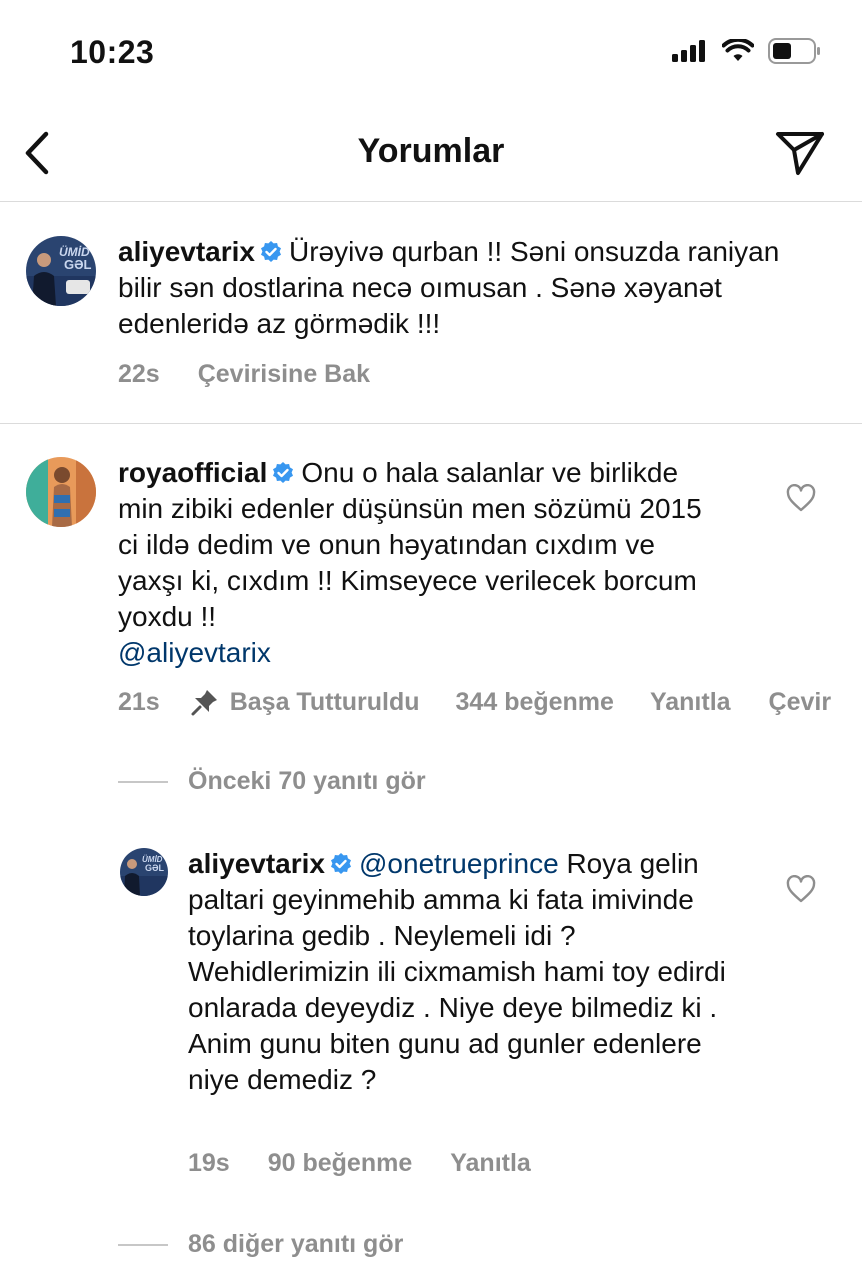  Describe the element at coordinates (800, 153) in the screenshot. I see `send-icon` at that location.